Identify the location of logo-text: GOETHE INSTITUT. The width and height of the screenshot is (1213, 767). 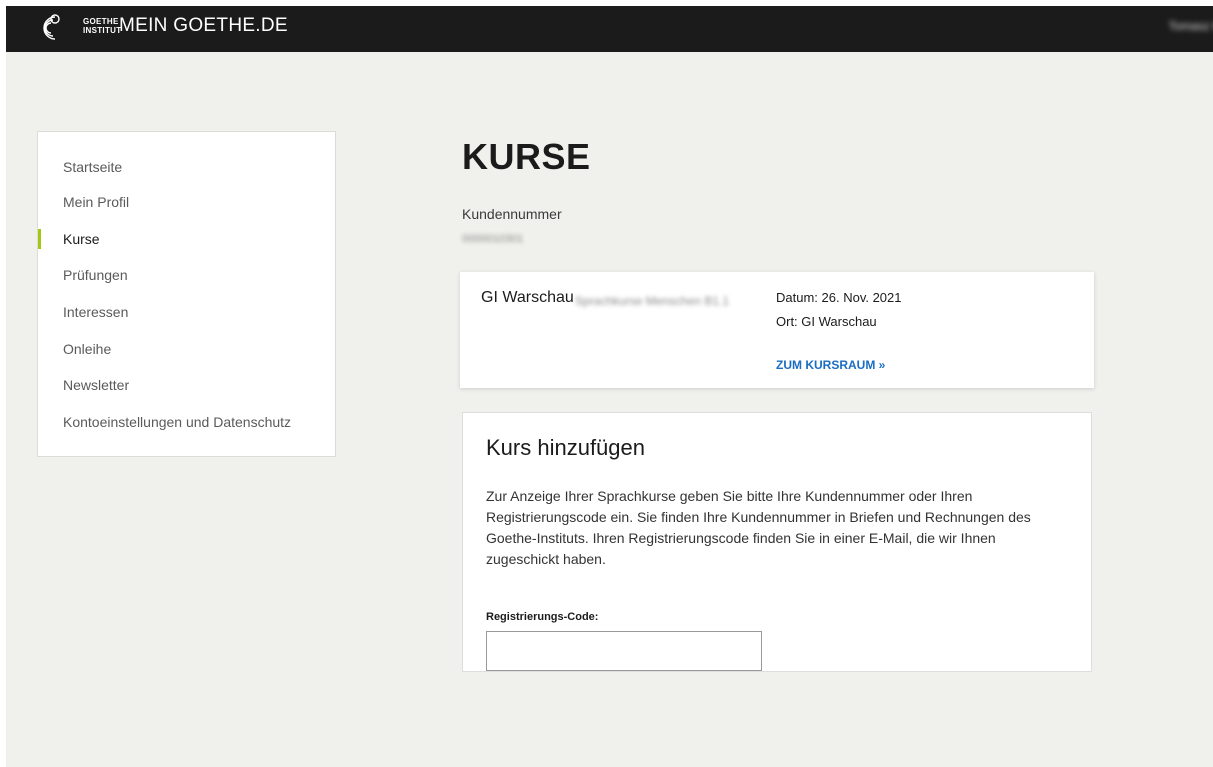
(102, 26).